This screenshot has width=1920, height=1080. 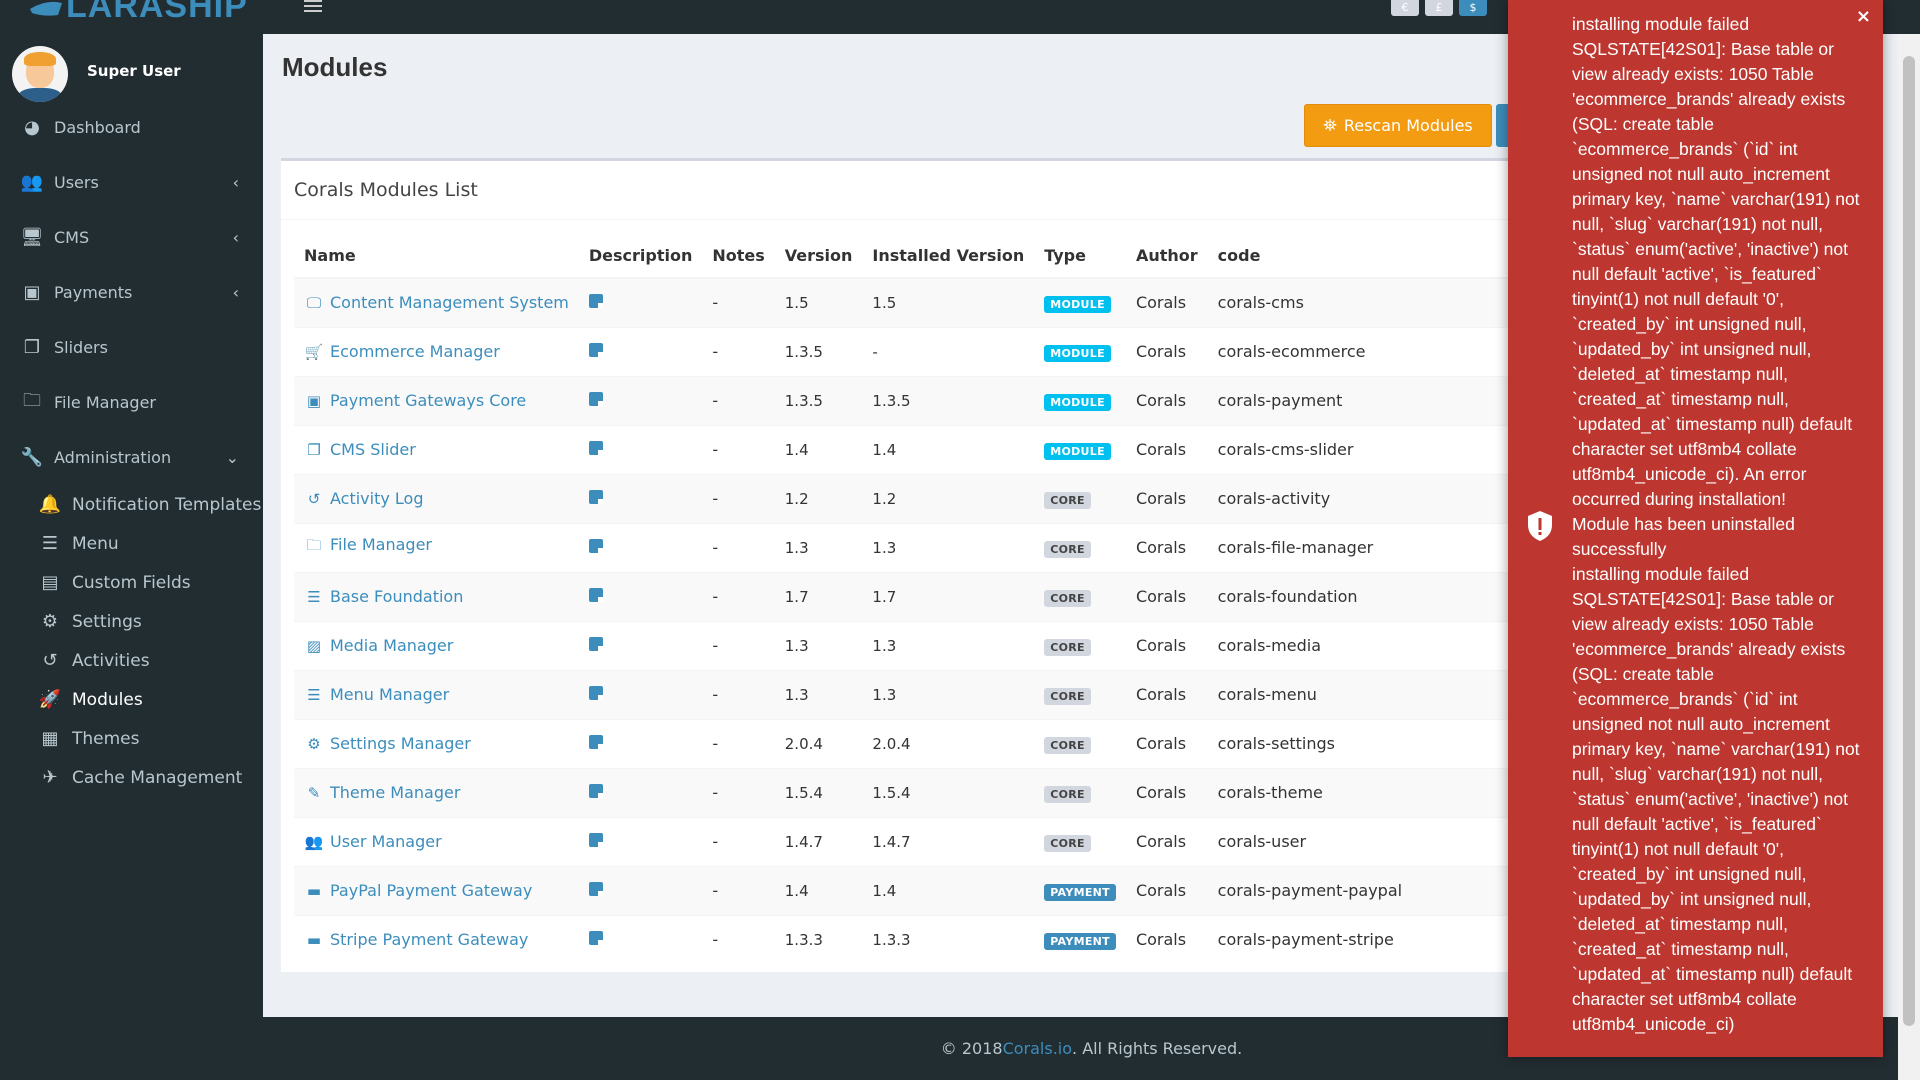 I want to click on sidebar-item-label: File Manager, so click(x=105, y=402).